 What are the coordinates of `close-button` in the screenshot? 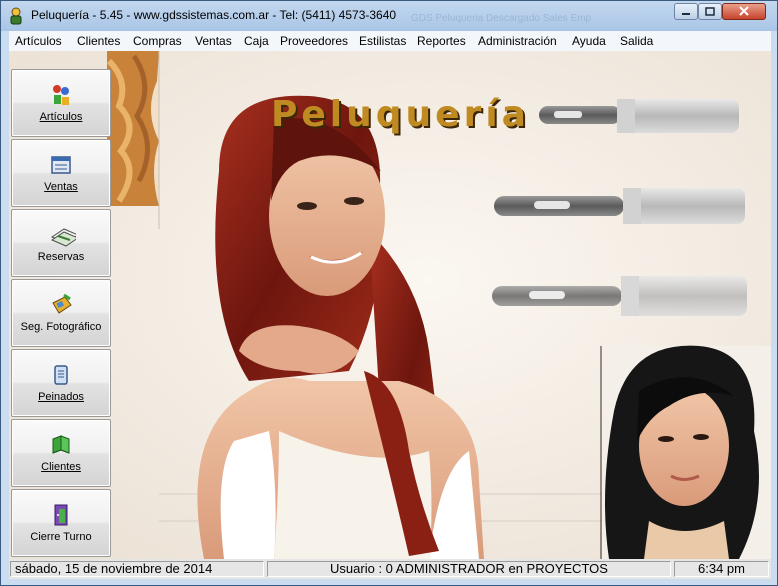 It's located at (744, 11).